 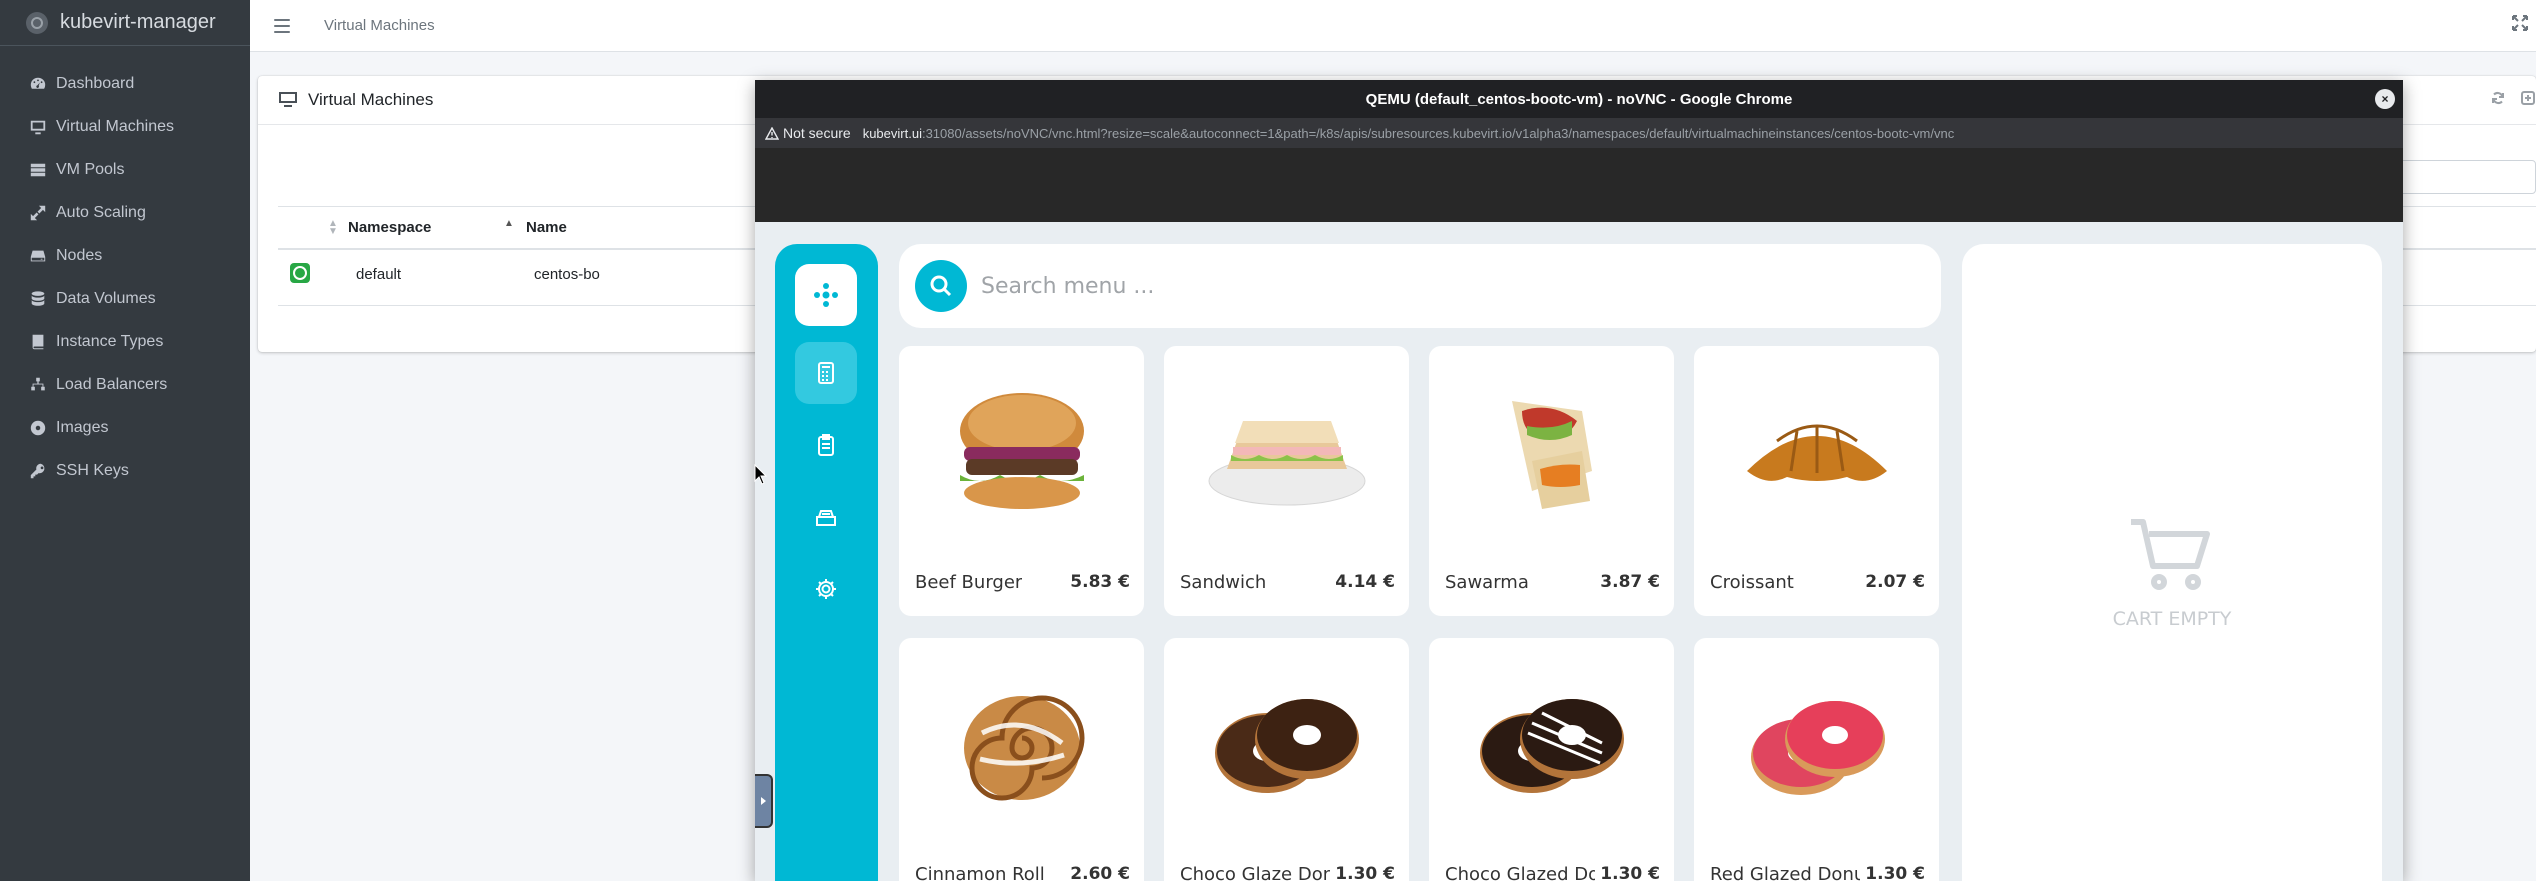 I want to click on box-icon, so click(x=826, y=517).